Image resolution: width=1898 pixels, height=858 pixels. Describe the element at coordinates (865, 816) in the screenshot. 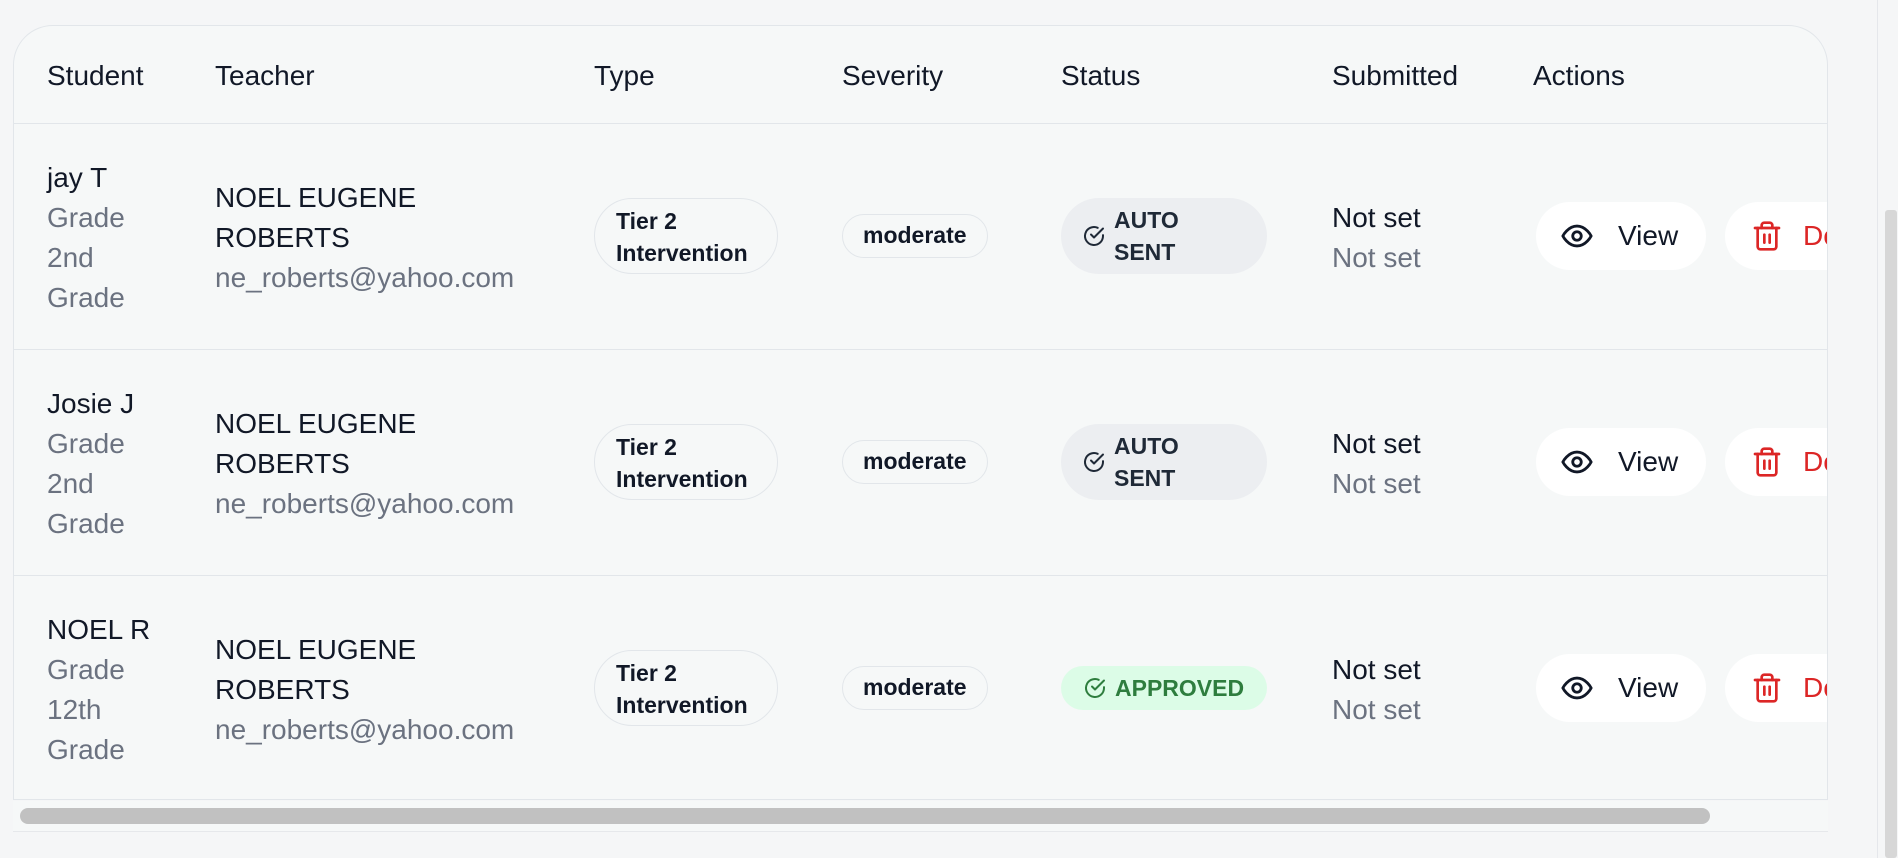

I see `horizontal-scrollbar-thumb` at that location.